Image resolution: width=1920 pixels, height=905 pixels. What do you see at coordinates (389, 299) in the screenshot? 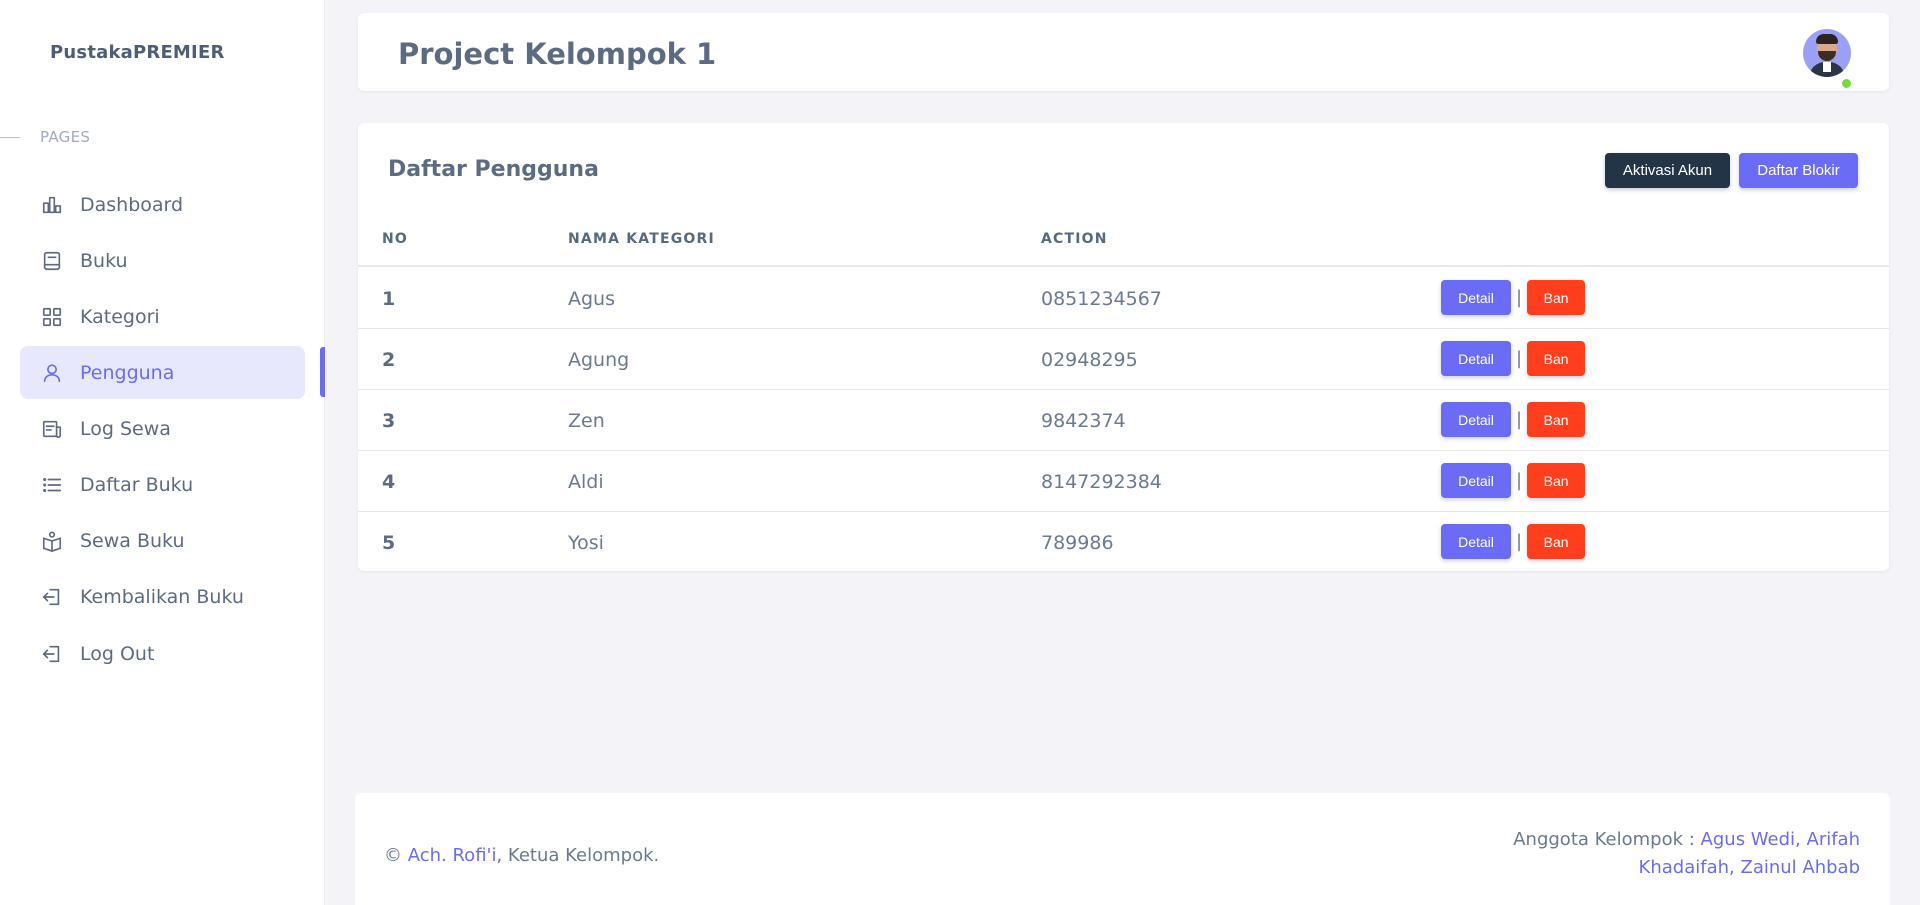
I see `row-number: 1` at bounding box center [389, 299].